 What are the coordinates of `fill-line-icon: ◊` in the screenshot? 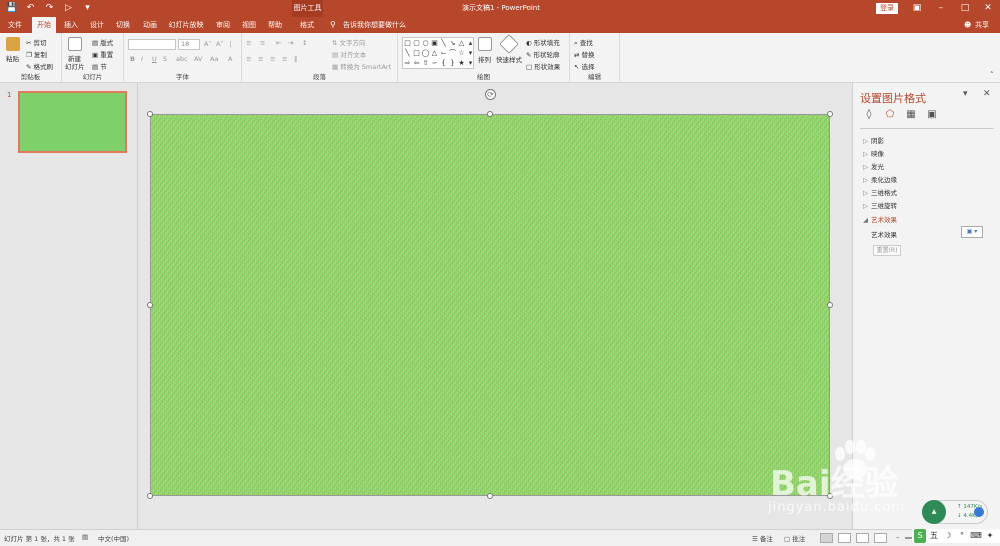 It's located at (869, 115).